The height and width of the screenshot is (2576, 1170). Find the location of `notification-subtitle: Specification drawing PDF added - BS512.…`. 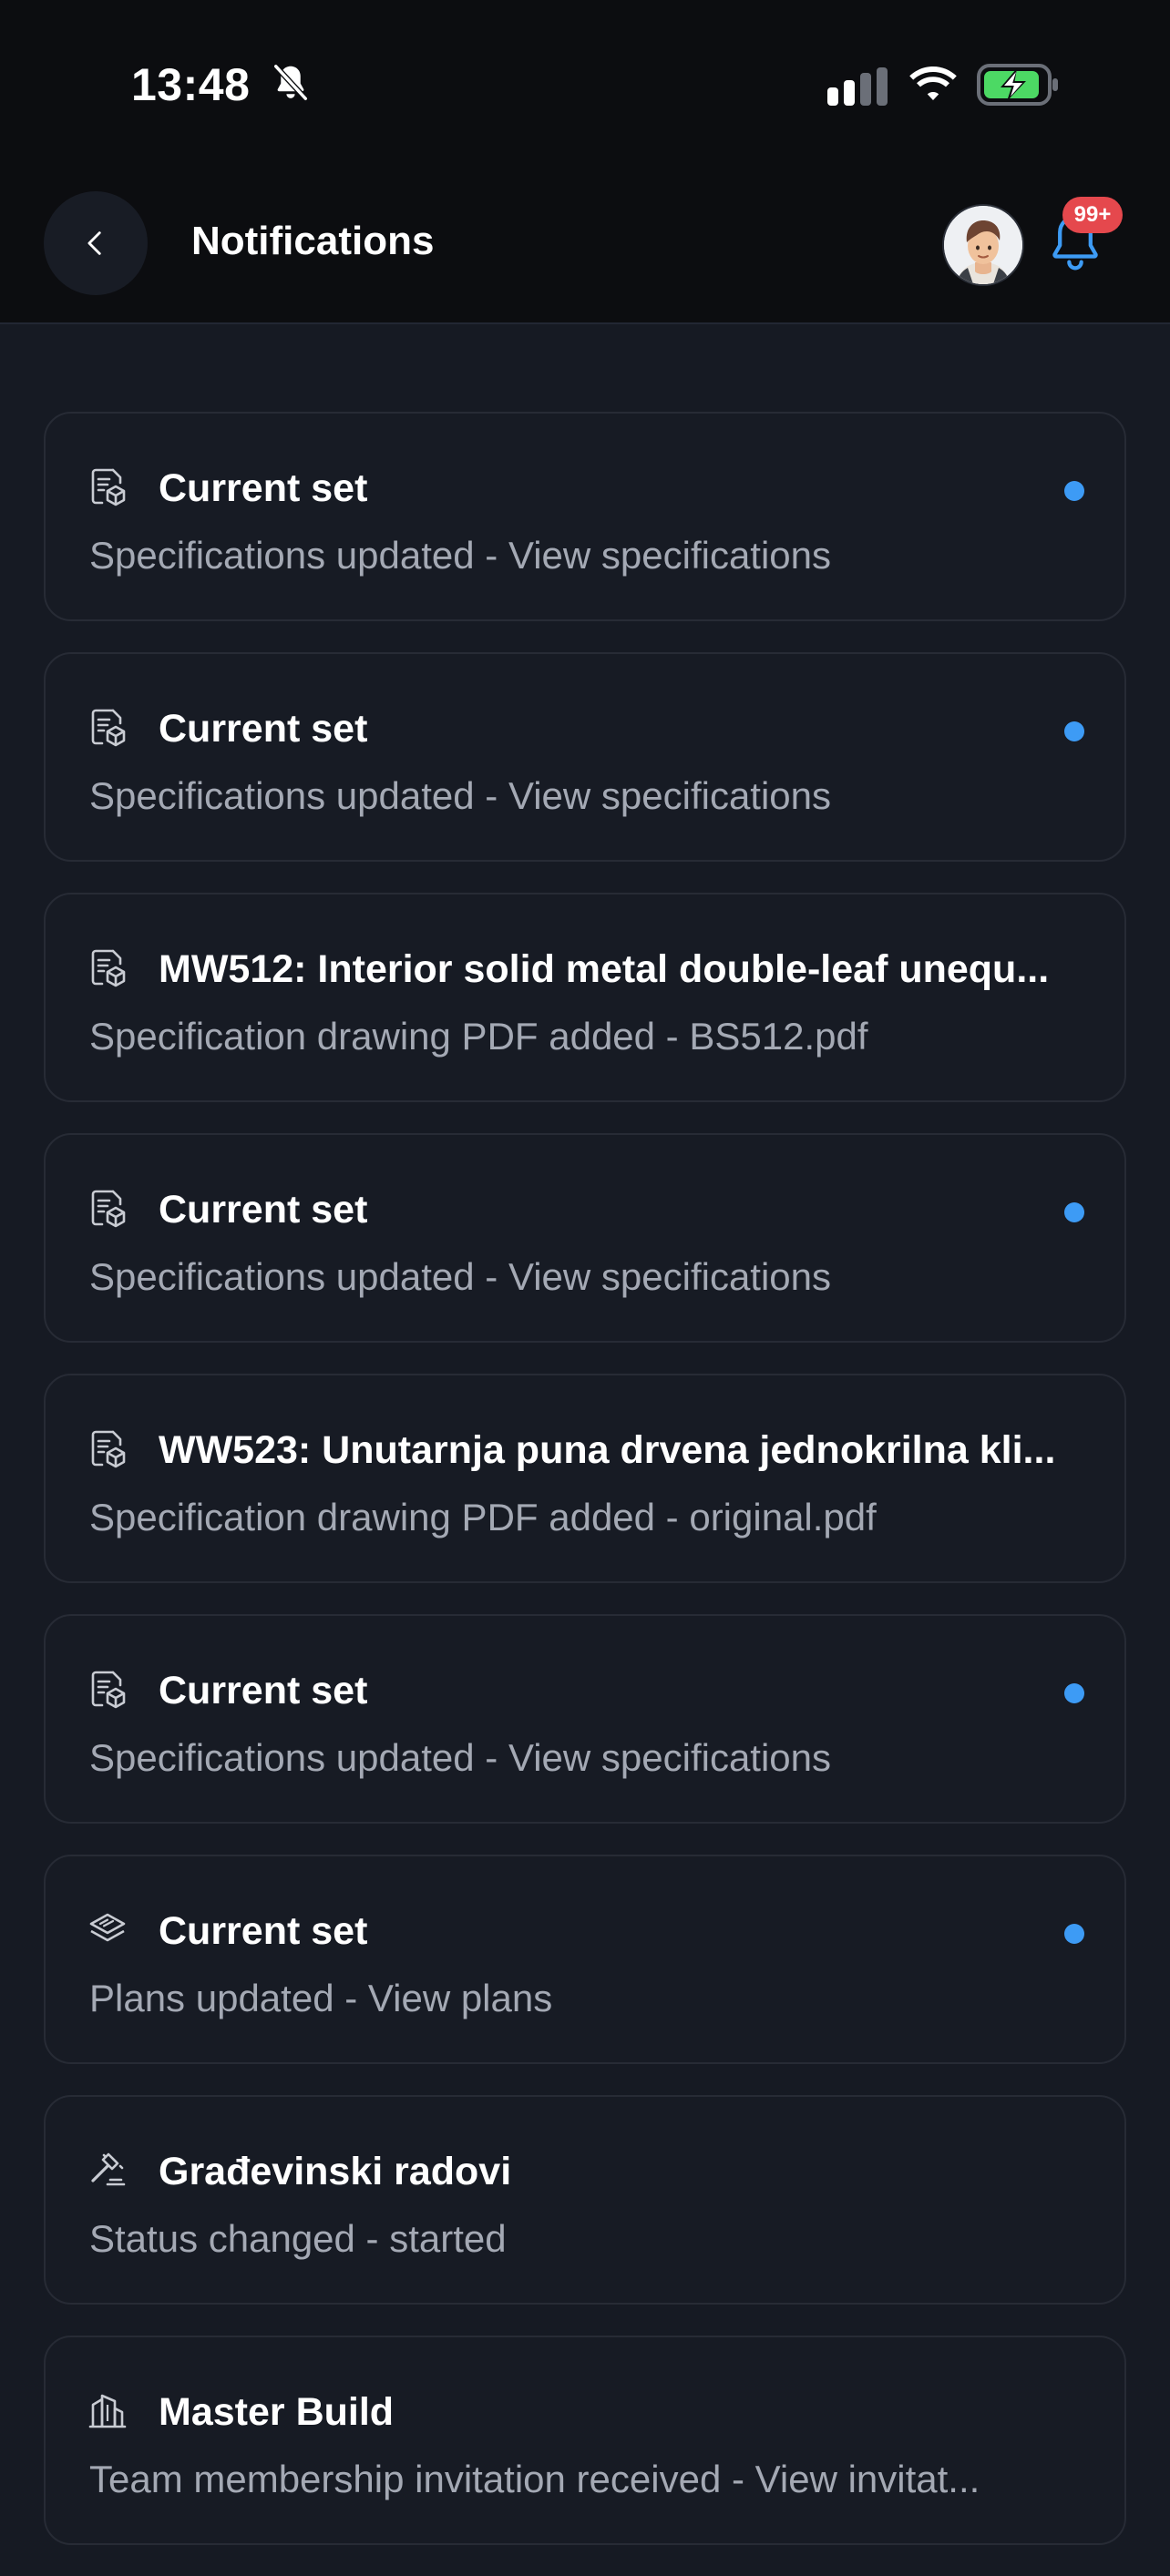

notification-subtitle: Specification drawing PDF added - BS512.… is located at coordinates (479, 1036).